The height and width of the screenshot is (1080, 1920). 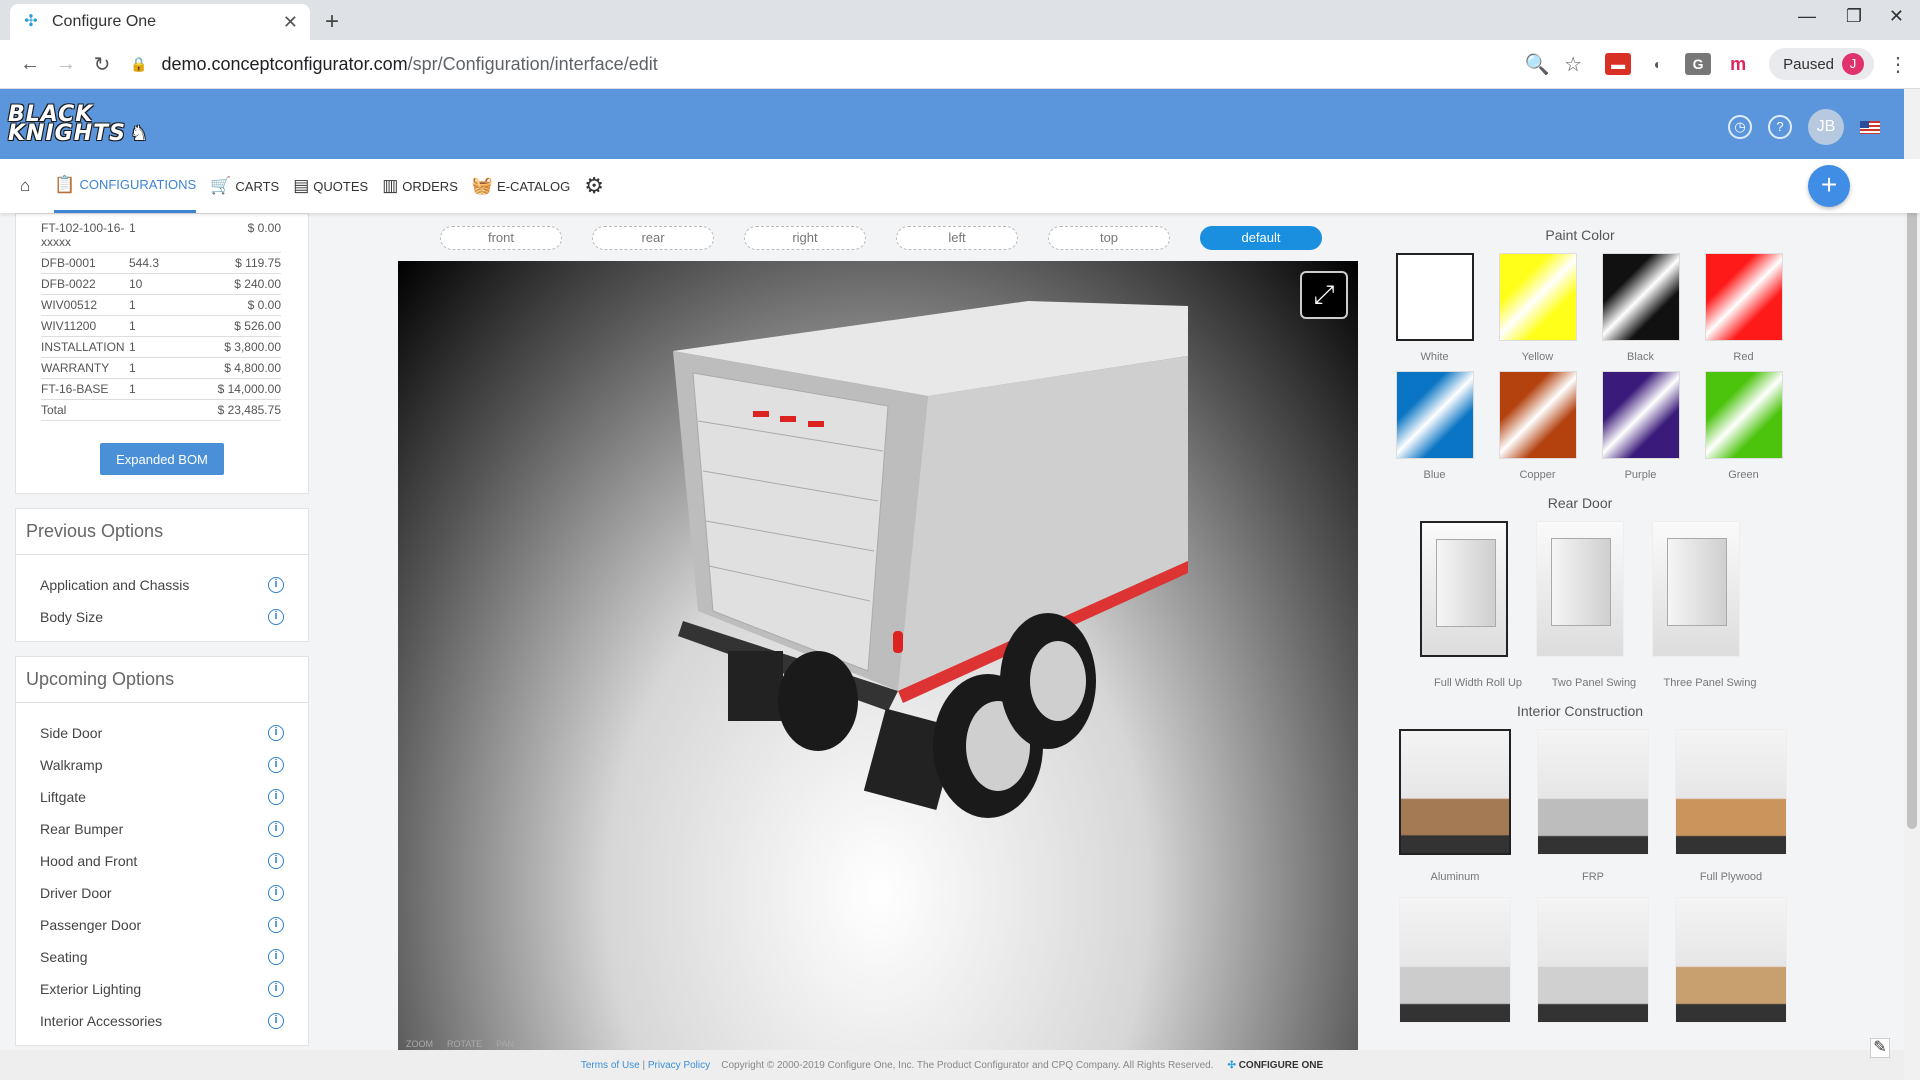 I want to click on rear-door-option: Full Width Roll Up, so click(x=1478, y=605).